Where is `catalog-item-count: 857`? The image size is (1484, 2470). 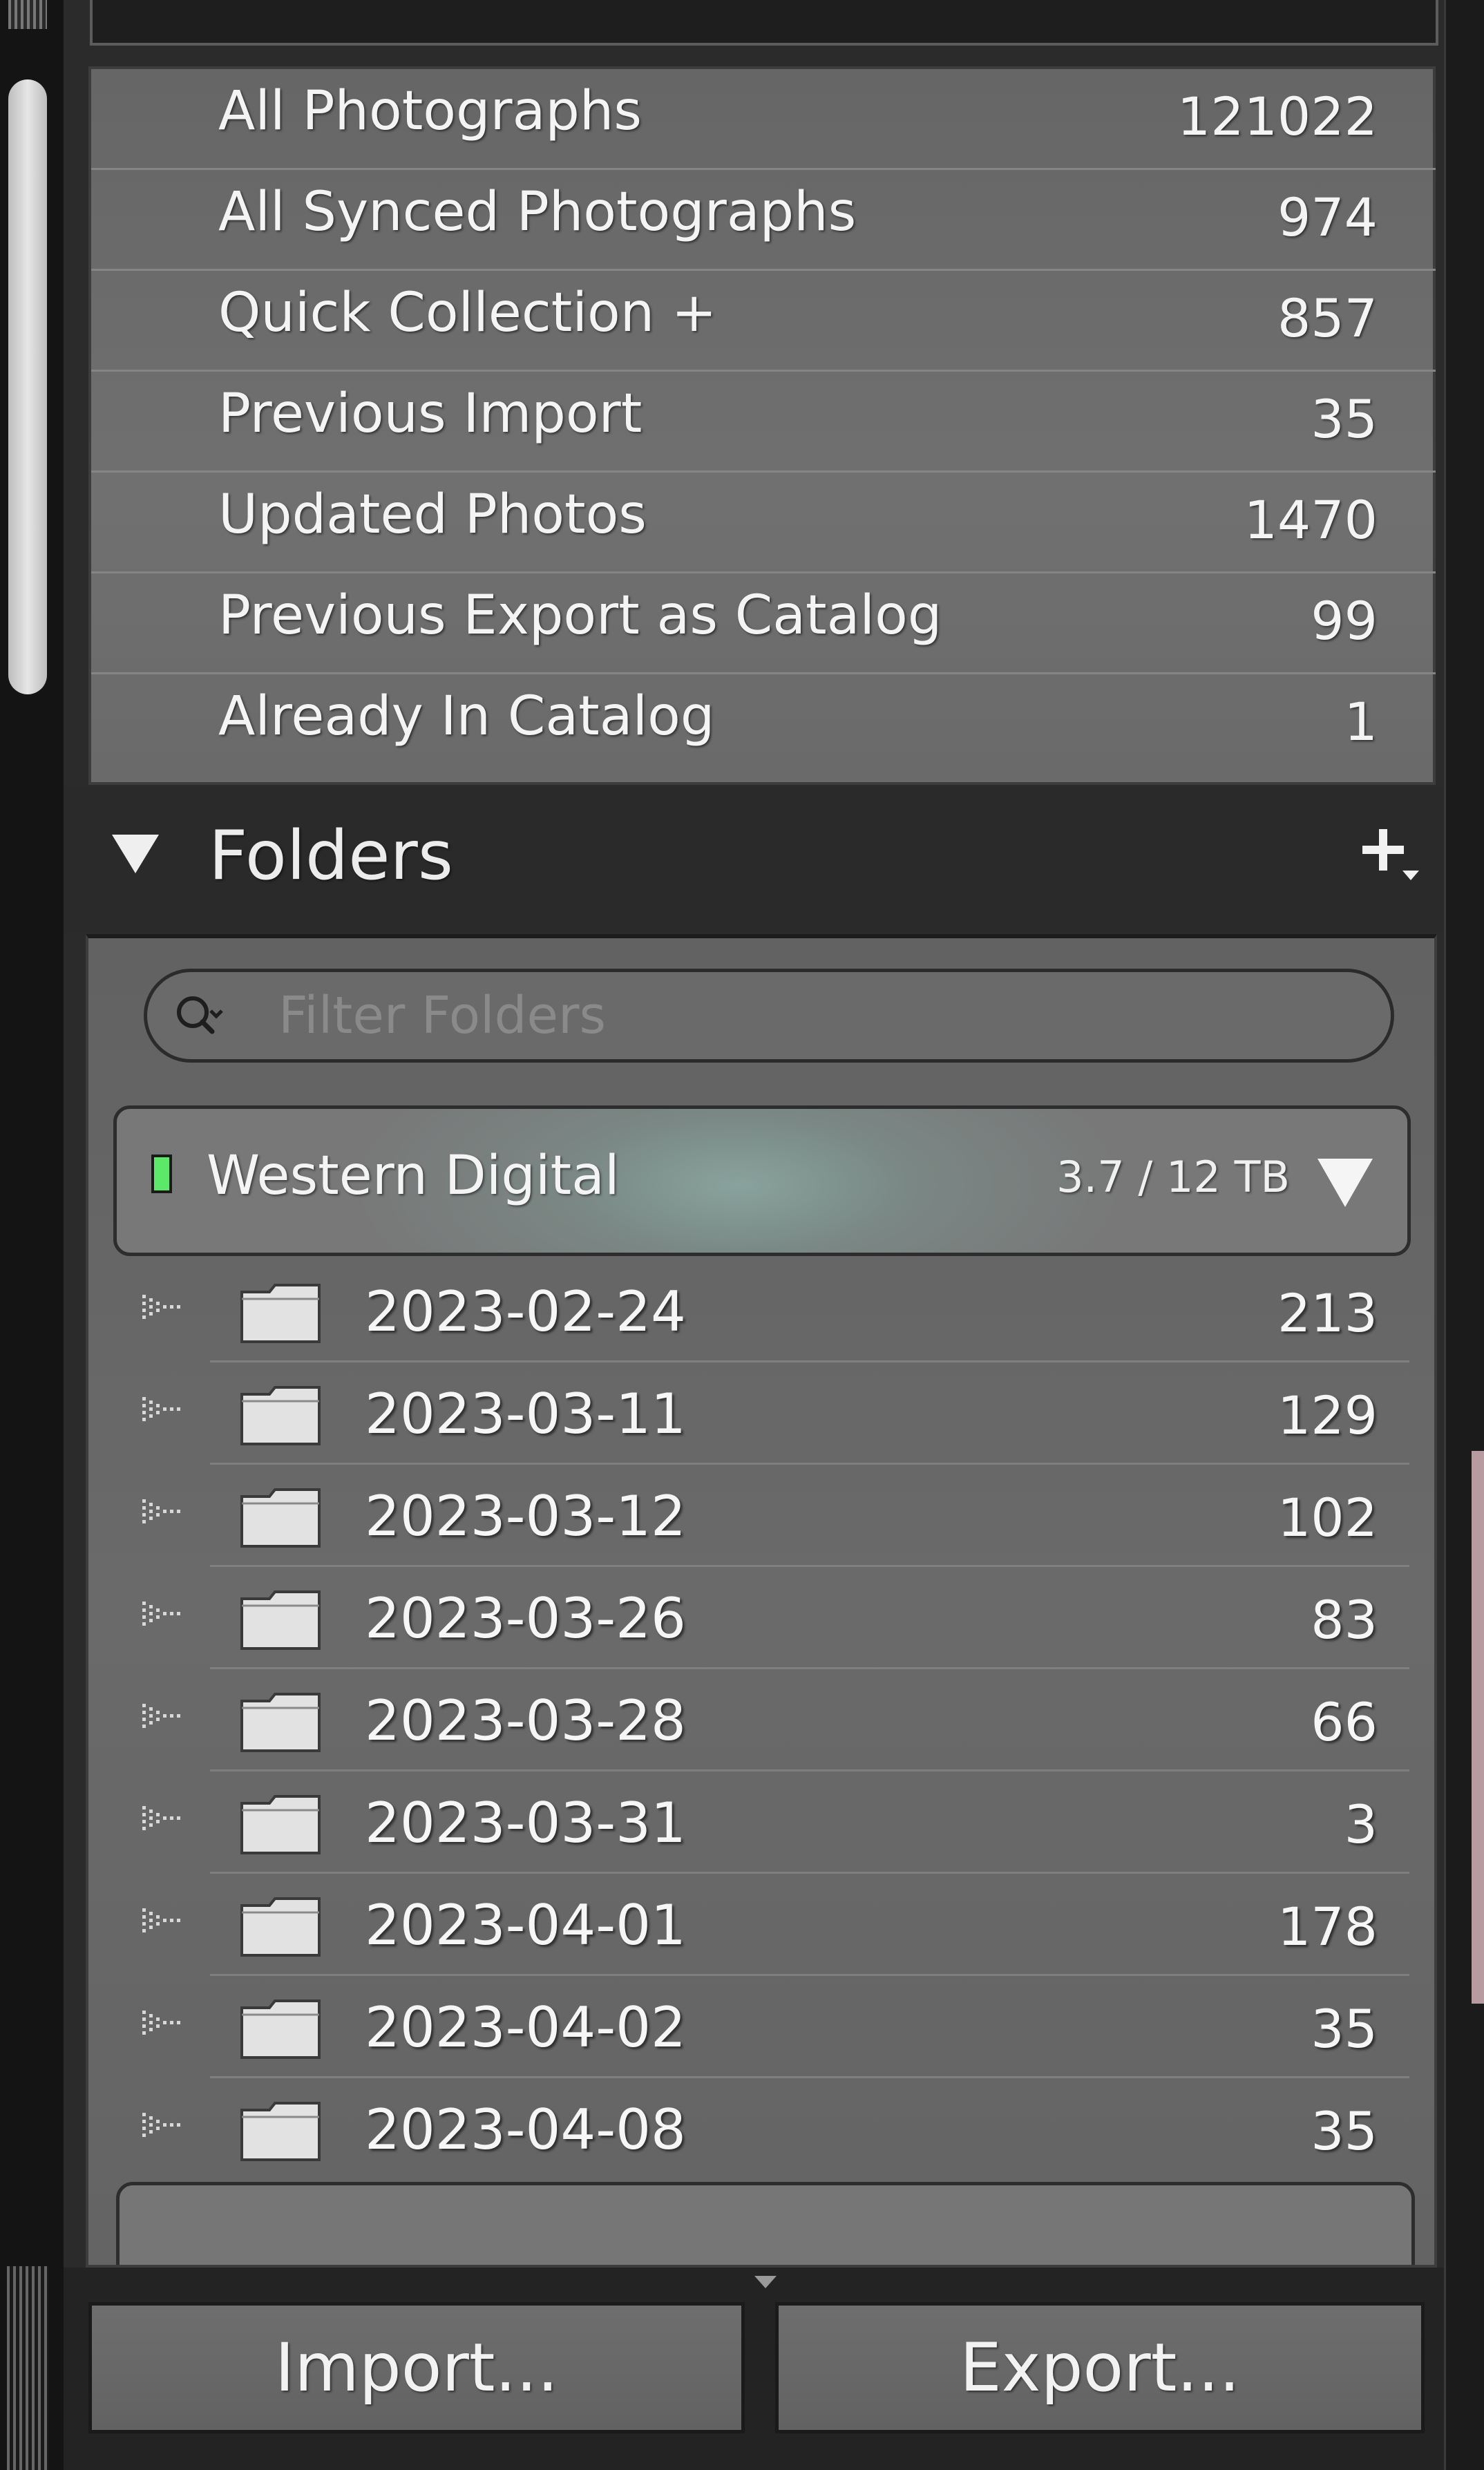 catalog-item-count: 857 is located at coordinates (1327, 318).